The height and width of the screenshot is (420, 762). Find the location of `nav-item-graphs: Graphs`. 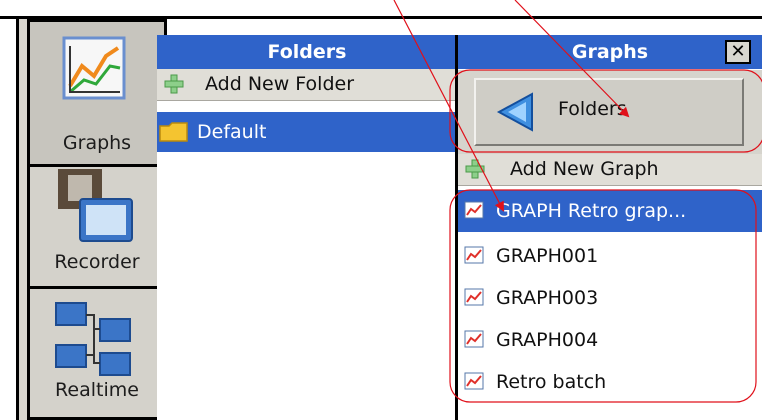

nav-item-graphs: Graphs is located at coordinates (97, 93).